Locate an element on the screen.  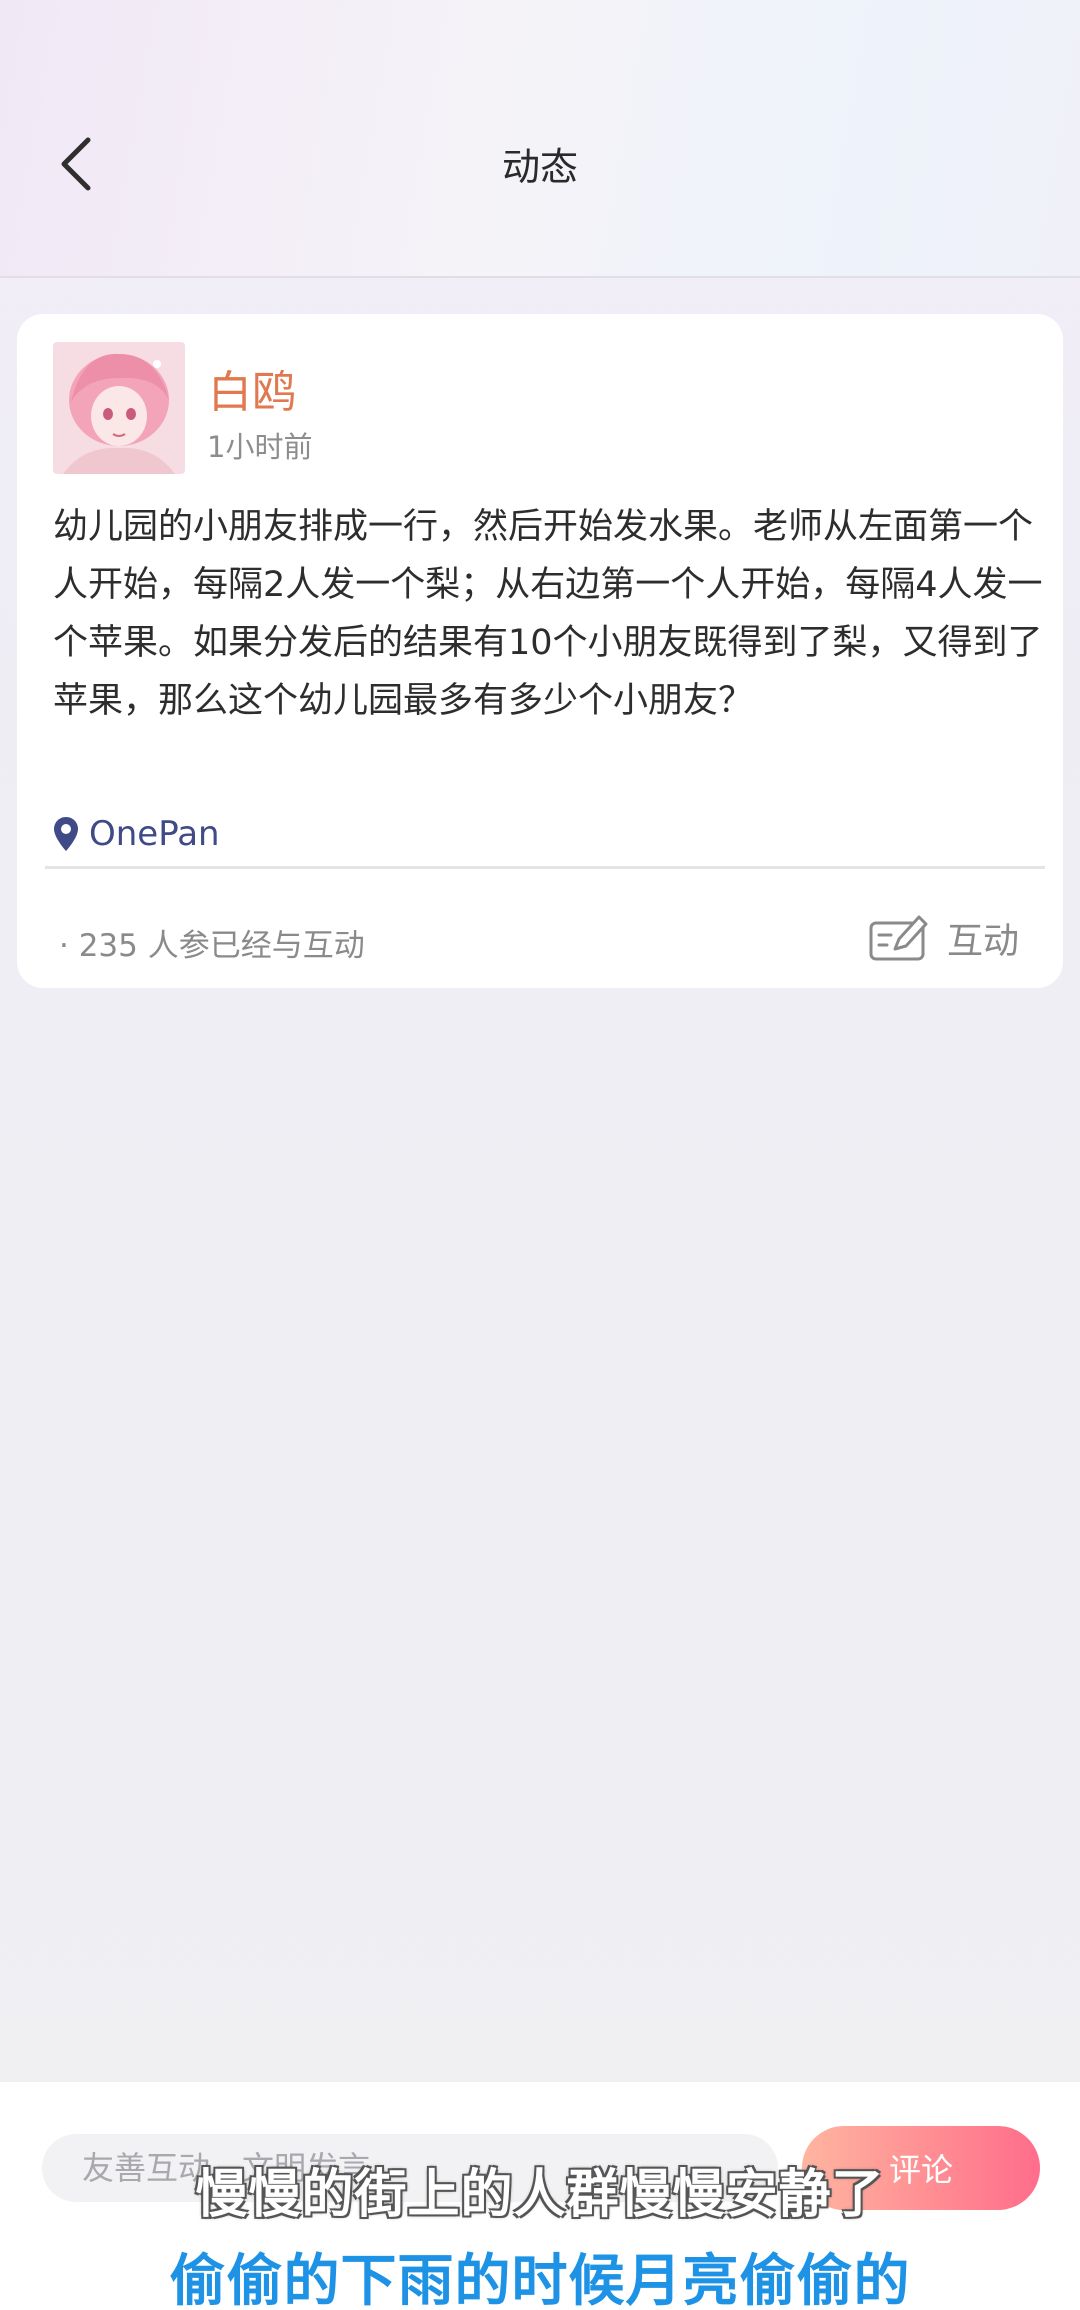
location-tag: OnePan is located at coordinates (136, 834).